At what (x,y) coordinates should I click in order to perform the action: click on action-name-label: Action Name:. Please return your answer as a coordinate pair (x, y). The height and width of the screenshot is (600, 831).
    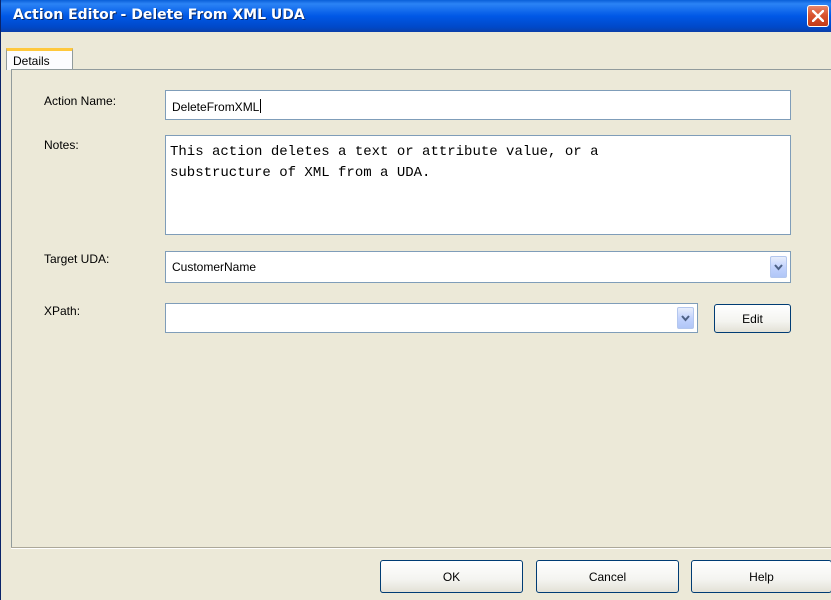
    Looking at the image, I should click on (80, 101).